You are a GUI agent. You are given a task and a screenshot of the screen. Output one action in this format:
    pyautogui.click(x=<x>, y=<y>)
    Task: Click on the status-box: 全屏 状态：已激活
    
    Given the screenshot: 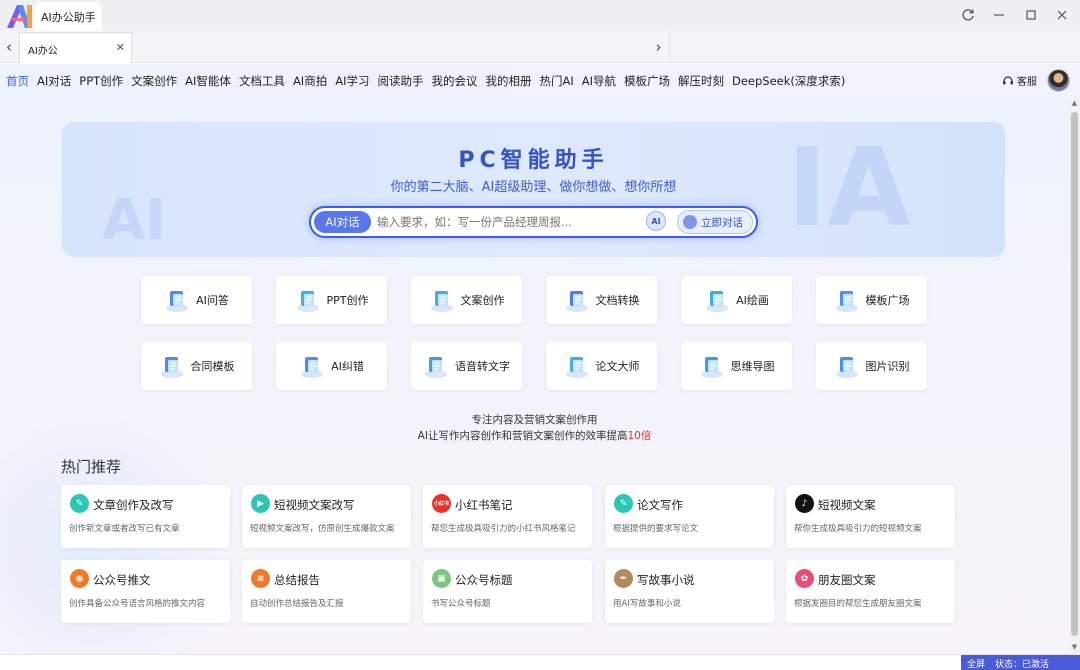 What is the action you would take?
    pyautogui.click(x=1020, y=662)
    